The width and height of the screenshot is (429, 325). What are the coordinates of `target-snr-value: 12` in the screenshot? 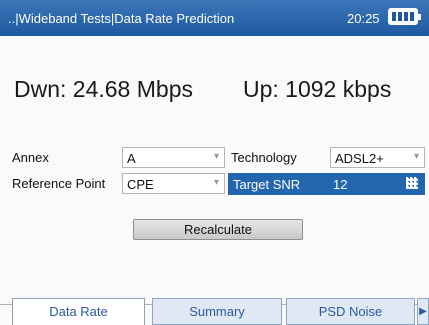 It's located at (340, 184).